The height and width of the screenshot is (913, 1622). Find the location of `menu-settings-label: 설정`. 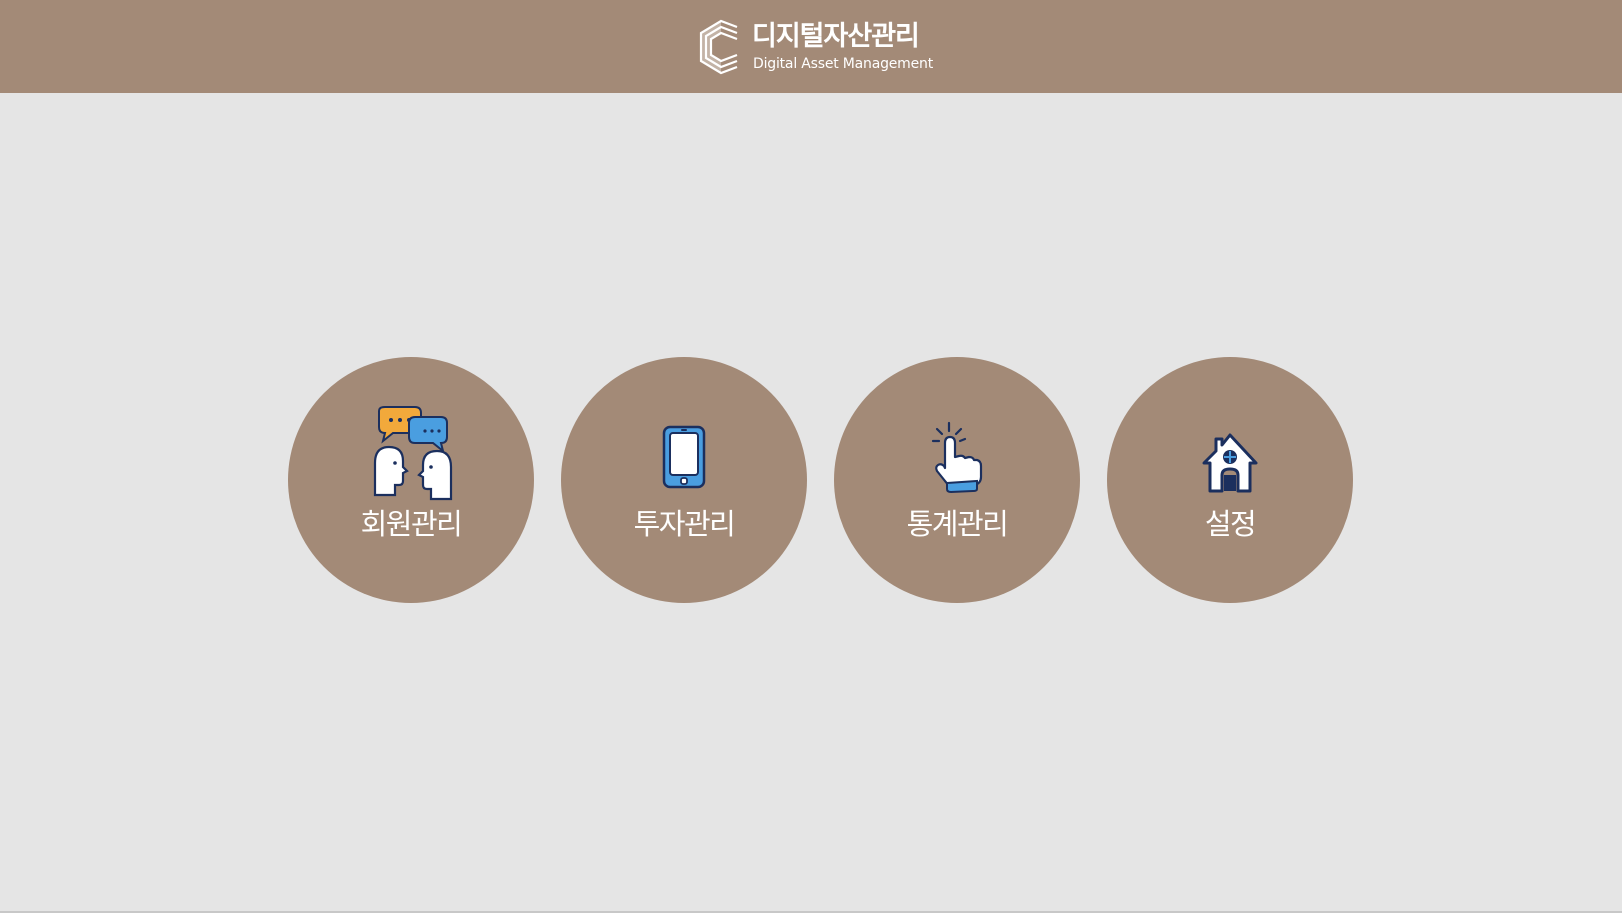

menu-settings-label: 설정 is located at coordinates (1230, 524).